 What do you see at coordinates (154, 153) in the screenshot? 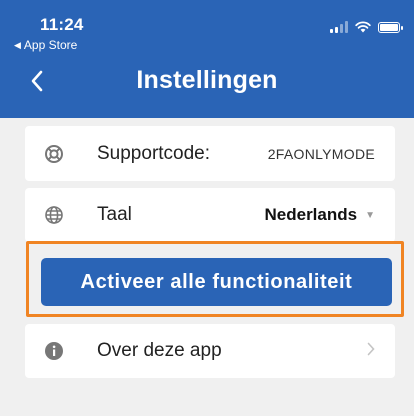
I see `supportcode-label: Supportcode:` at bounding box center [154, 153].